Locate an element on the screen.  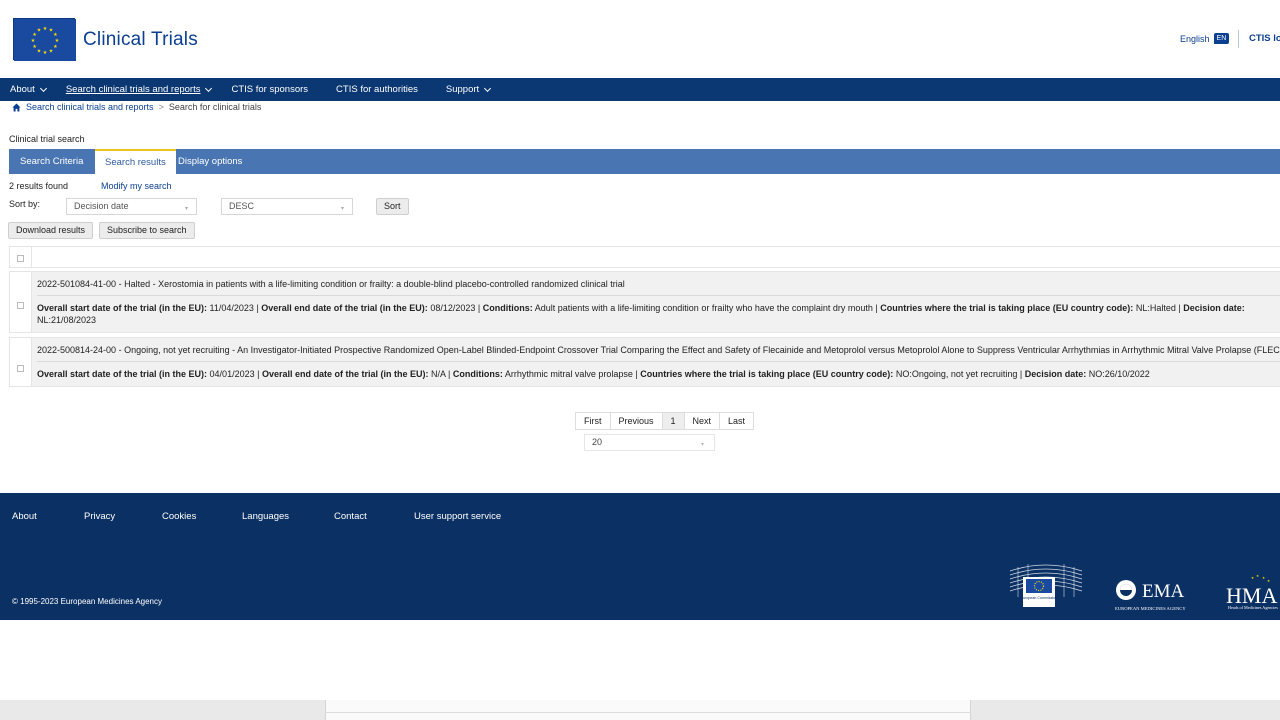
footer-link-about: About is located at coordinates (24, 516).